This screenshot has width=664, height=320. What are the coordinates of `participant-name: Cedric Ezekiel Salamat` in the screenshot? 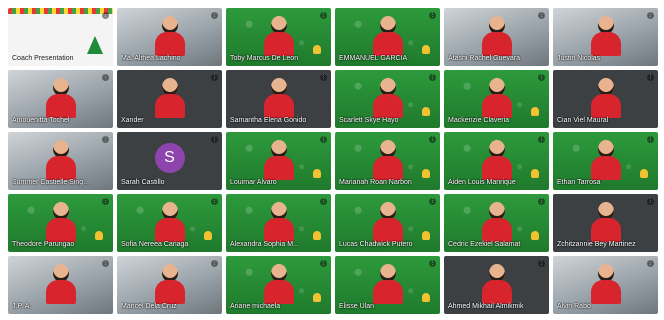 It's located at (484, 244).